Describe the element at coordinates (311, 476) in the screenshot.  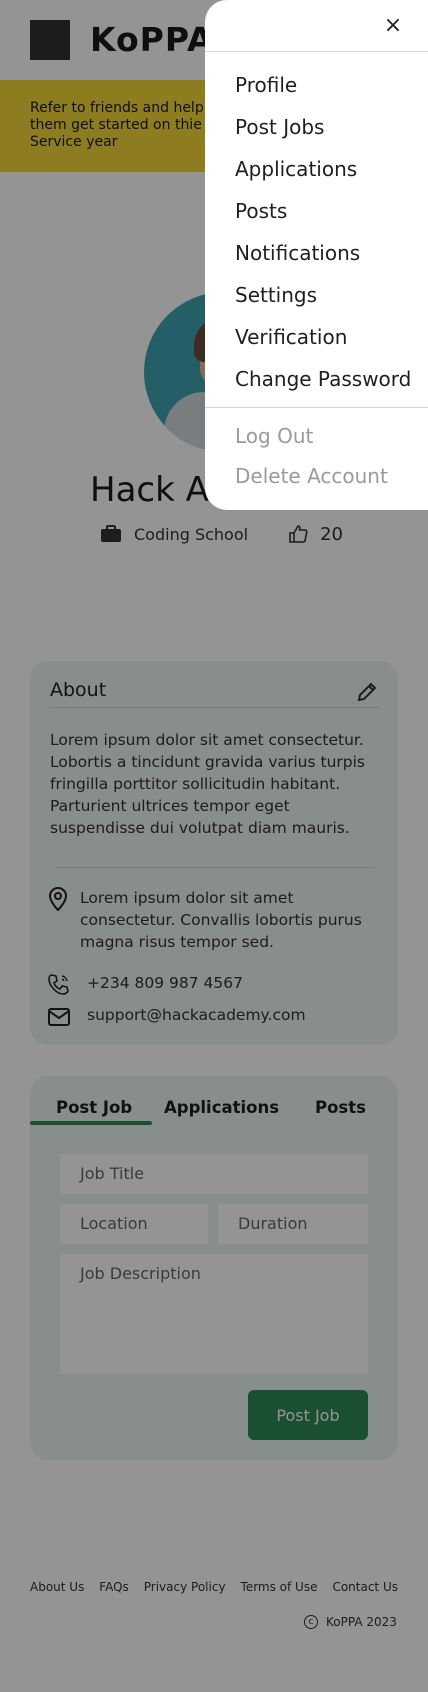
I see `menu-item-delete-account: Delete Account` at that location.